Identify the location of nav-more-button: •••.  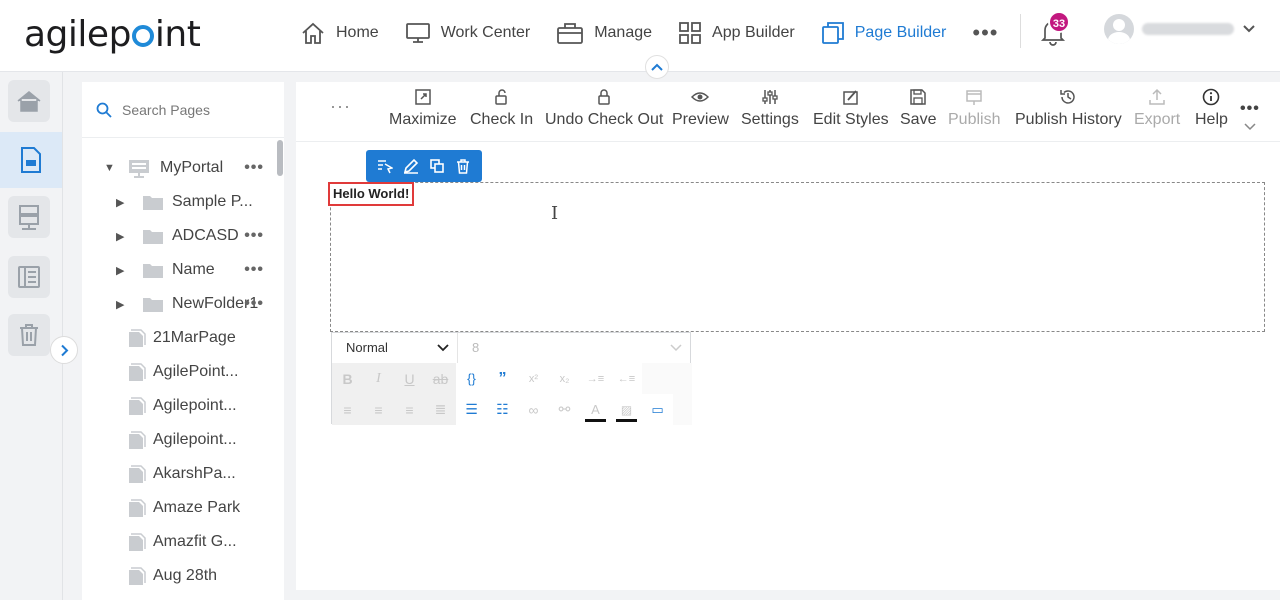
(985, 33).